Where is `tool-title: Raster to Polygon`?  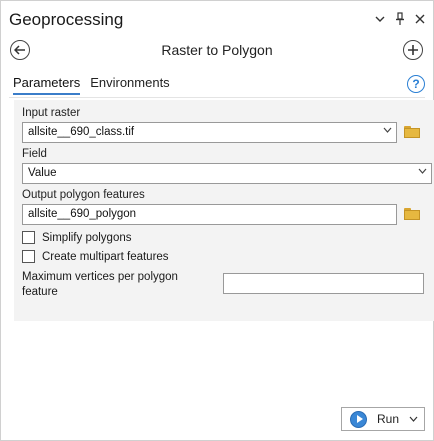
tool-title: Raster to Polygon is located at coordinates (217, 50).